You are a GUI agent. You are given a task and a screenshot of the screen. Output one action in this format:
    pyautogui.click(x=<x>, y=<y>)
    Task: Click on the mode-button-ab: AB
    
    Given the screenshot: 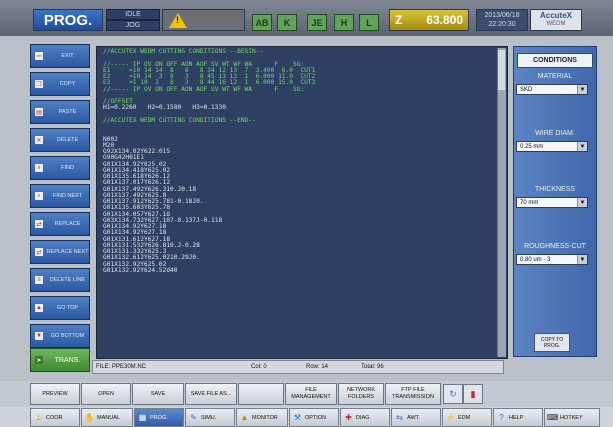 What is the action you would take?
    pyautogui.click(x=262, y=22)
    